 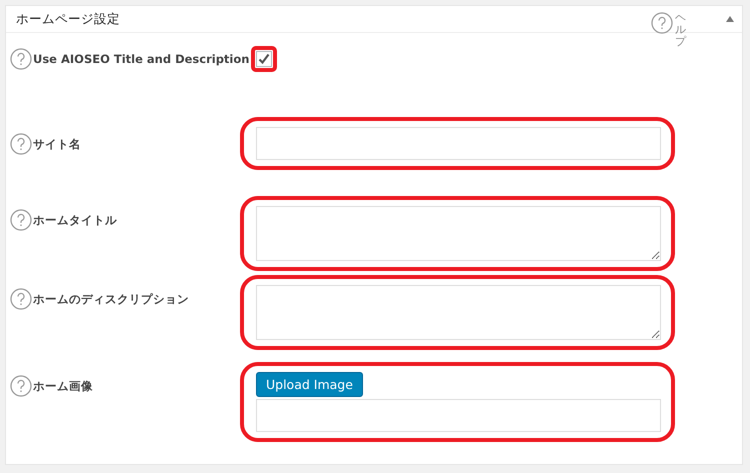 I want to click on field-label: Use AIOSEO Title and Description, so click(x=141, y=59).